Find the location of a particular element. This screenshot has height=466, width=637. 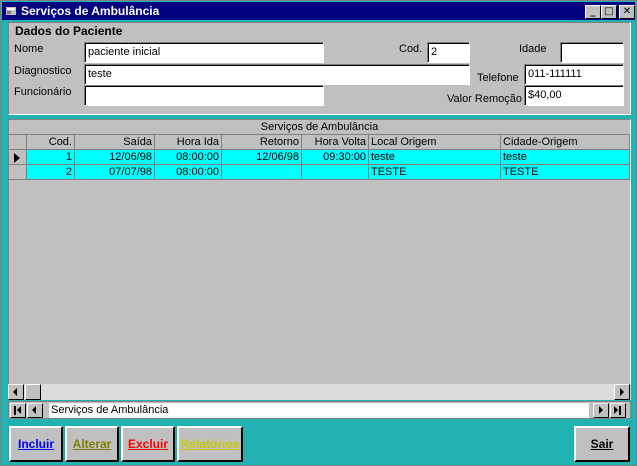

cell-cod: 2 is located at coordinates (51, 172).